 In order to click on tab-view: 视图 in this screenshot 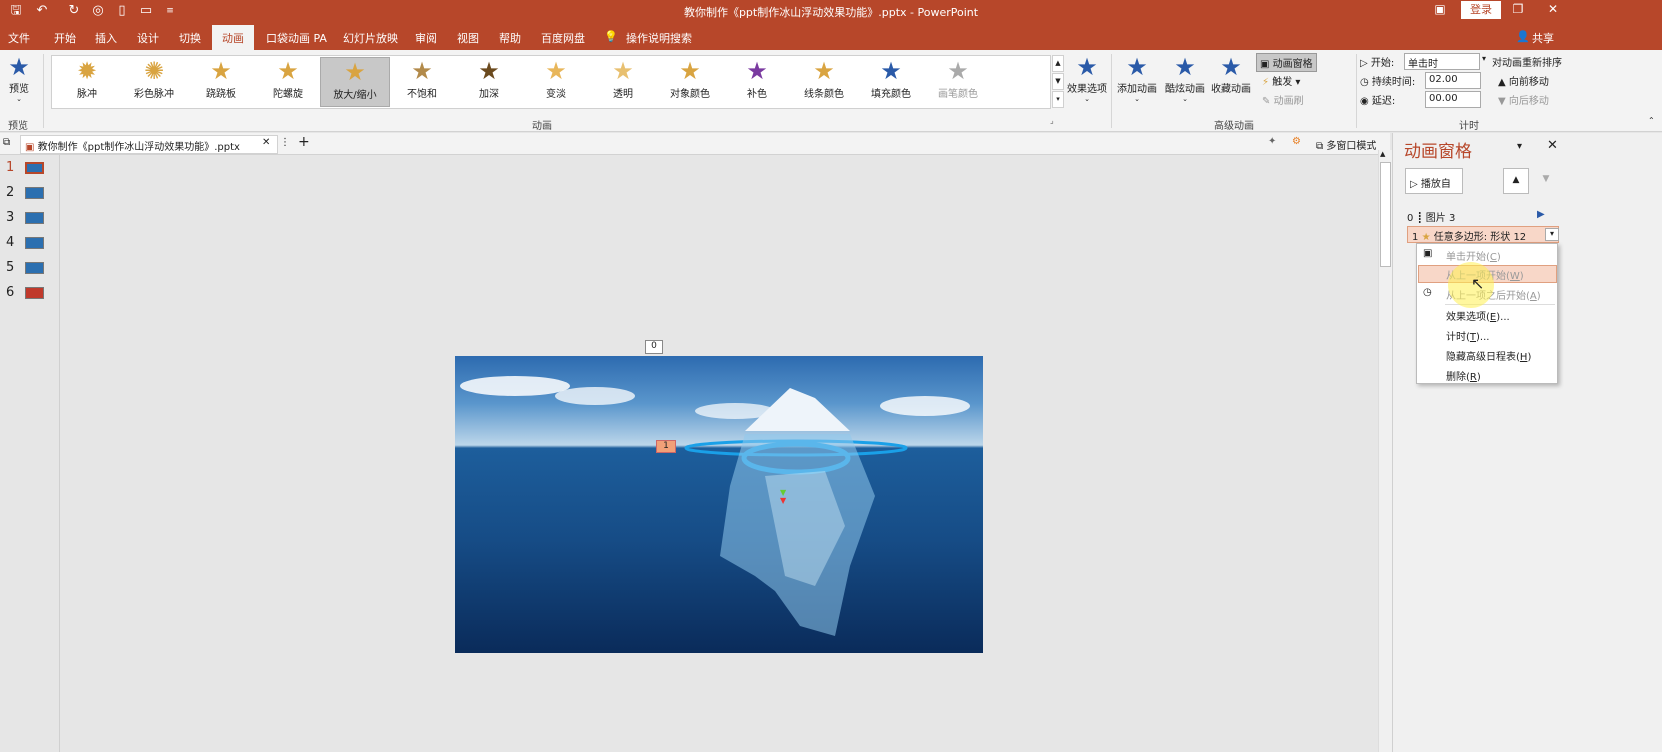, I will do `click(468, 38)`.